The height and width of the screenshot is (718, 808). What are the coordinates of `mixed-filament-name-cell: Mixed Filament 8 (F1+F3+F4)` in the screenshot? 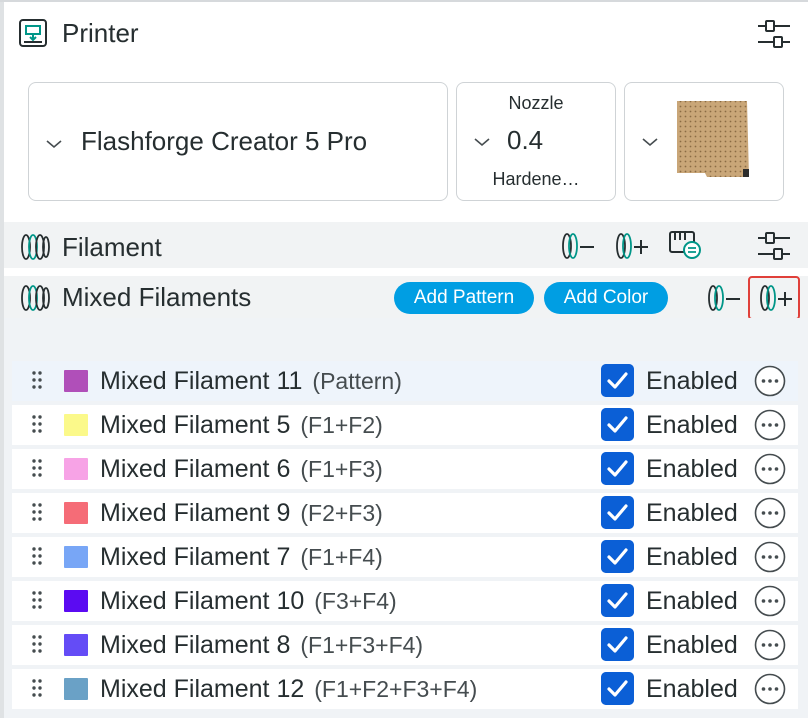 It's located at (261, 645).